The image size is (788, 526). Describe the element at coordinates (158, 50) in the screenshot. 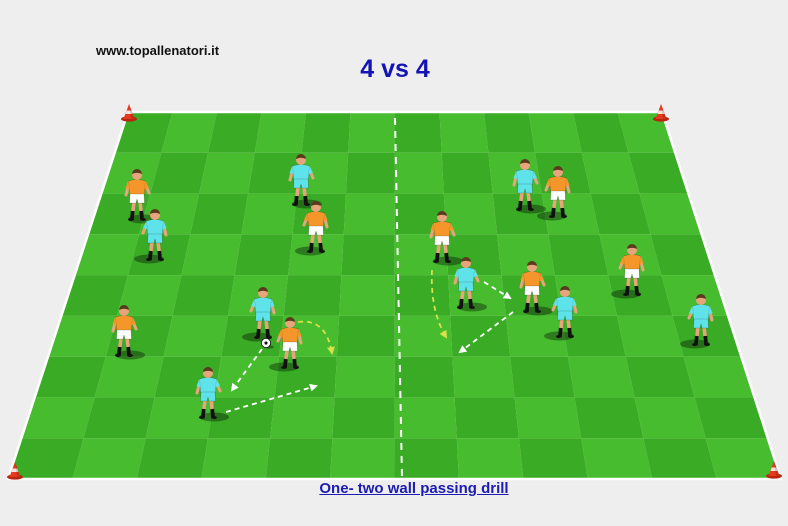

I see `site-url: www.topallenatori.it` at that location.